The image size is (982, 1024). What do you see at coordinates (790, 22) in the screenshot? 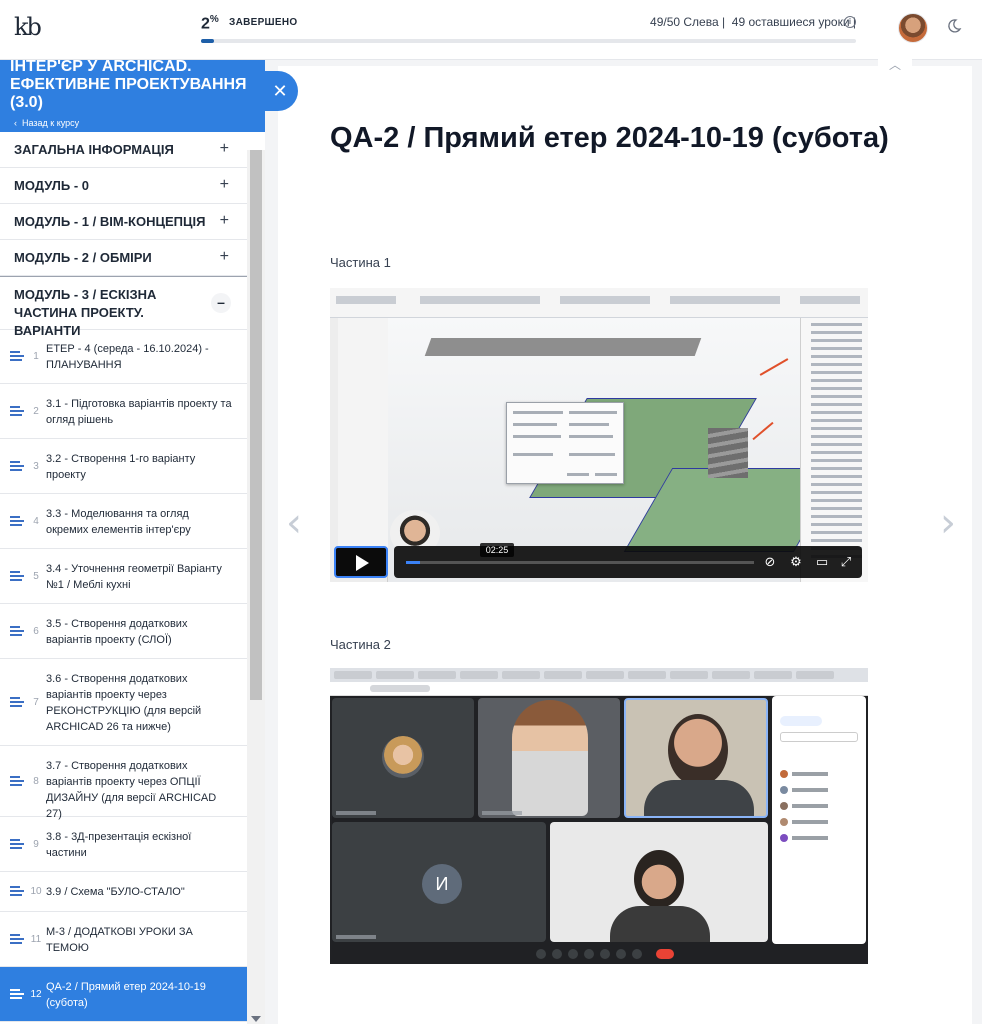
I see `lessons-remaining: 49 оставшиеся уроки` at bounding box center [790, 22].